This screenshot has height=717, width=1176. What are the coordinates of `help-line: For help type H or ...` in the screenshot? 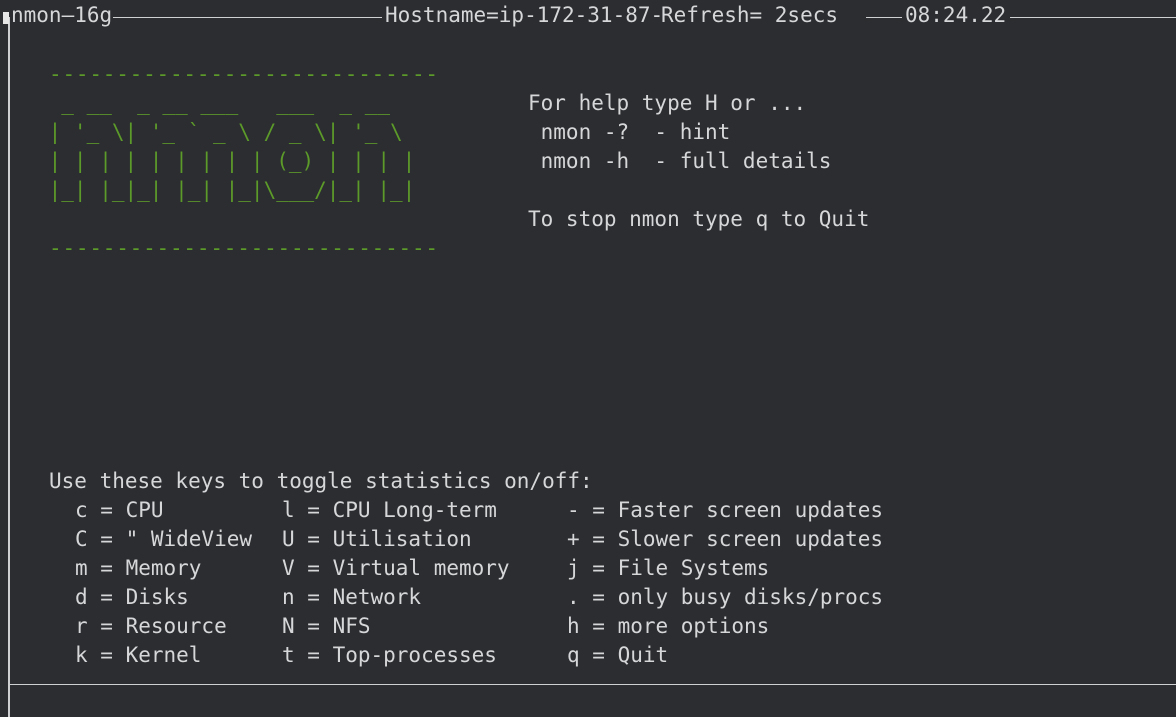 It's located at (667, 103).